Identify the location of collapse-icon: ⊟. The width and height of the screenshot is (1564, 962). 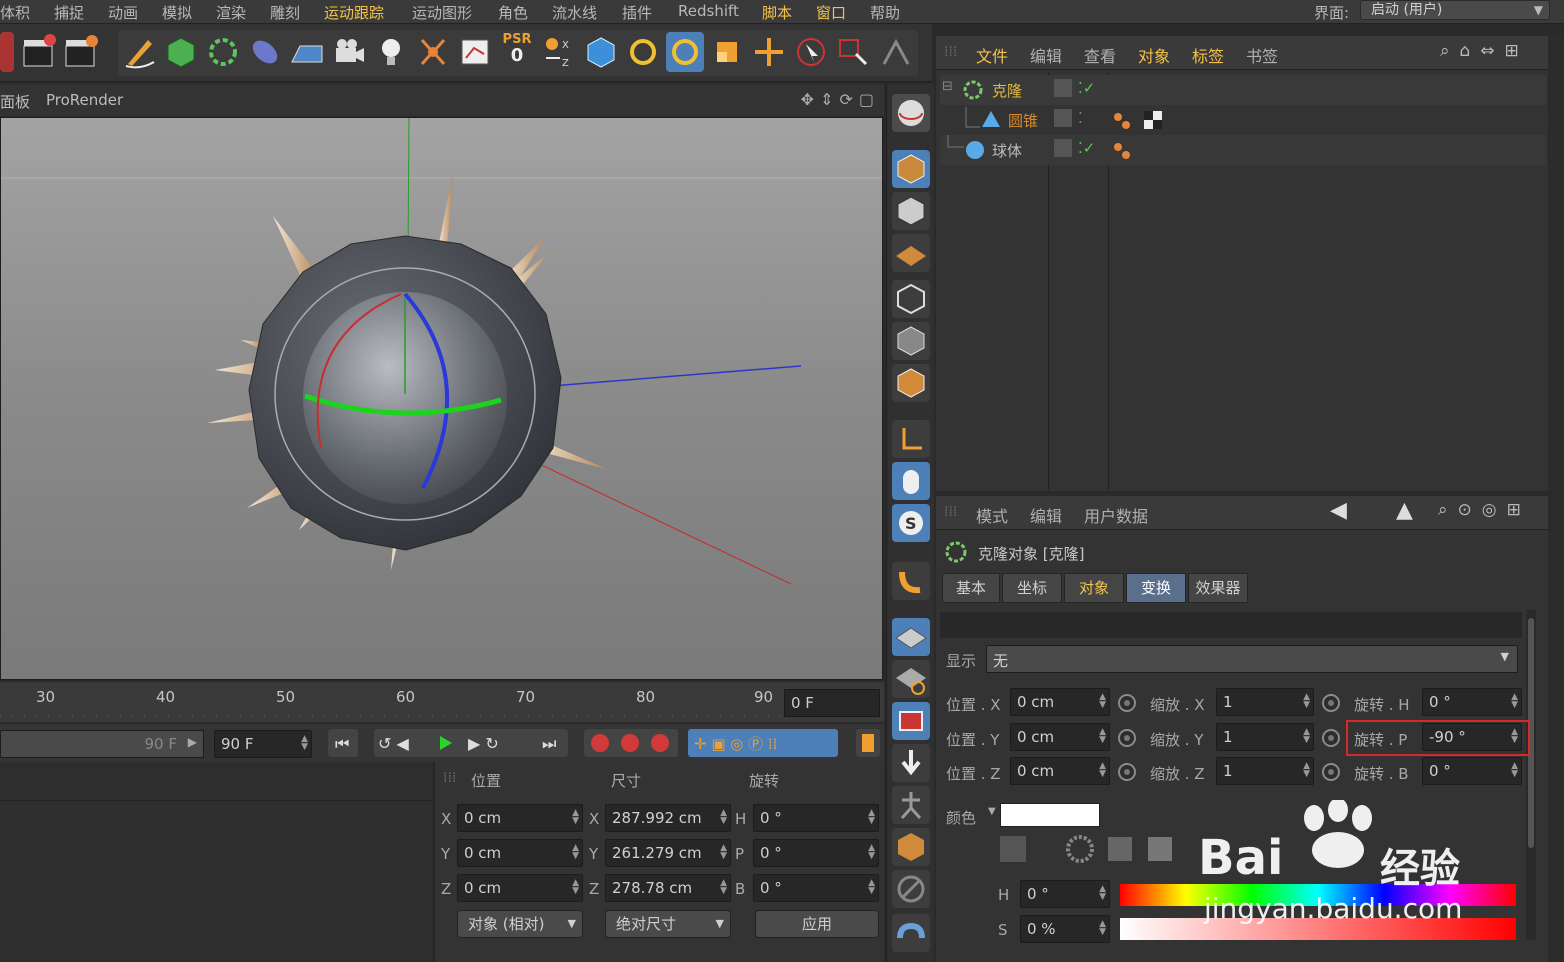
(947, 86).